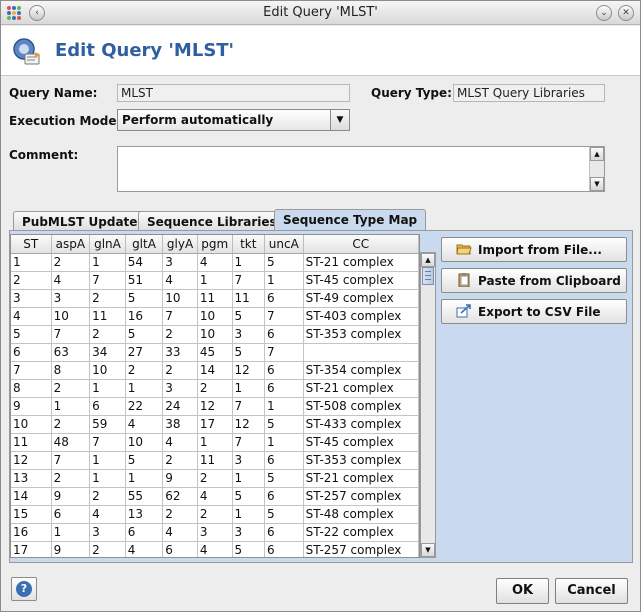  I want to click on tab-sequence-libraries: Sequence Libraries, so click(212, 221).